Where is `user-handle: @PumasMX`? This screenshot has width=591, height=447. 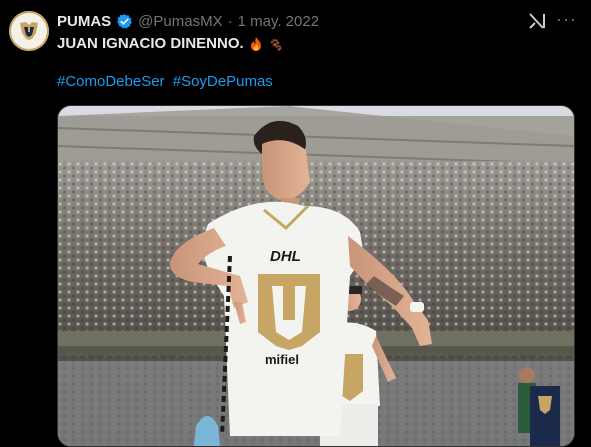 user-handle: @PumasMX is located at coordinates (180, 21).